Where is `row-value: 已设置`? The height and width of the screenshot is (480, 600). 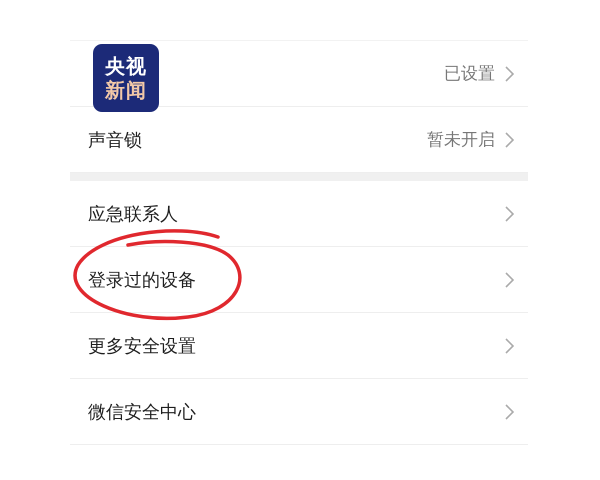 row-value: 已设置 is located at coordinates (469, 74).